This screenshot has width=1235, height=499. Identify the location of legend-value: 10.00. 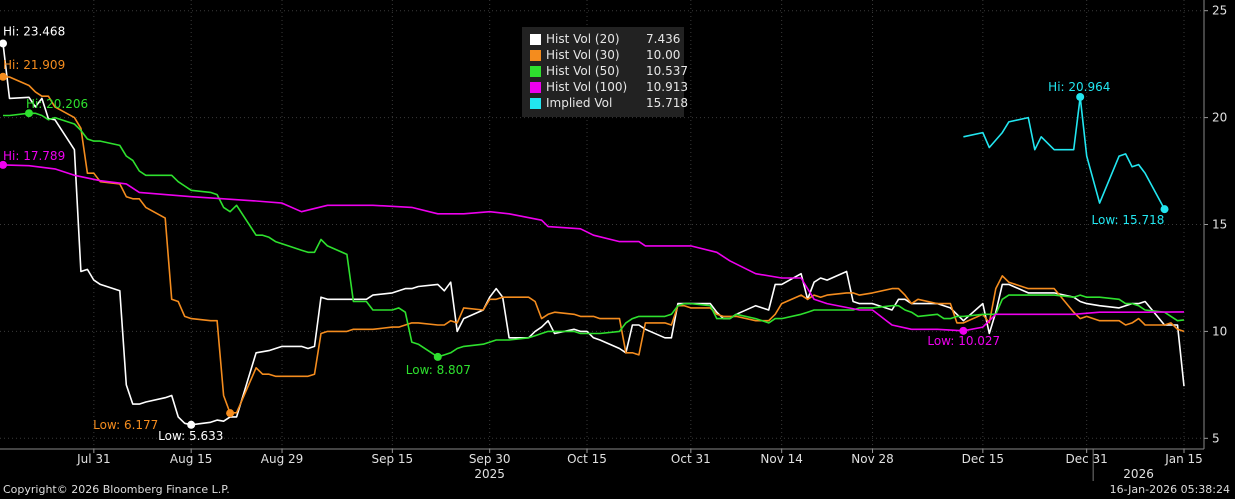
(663, 55).